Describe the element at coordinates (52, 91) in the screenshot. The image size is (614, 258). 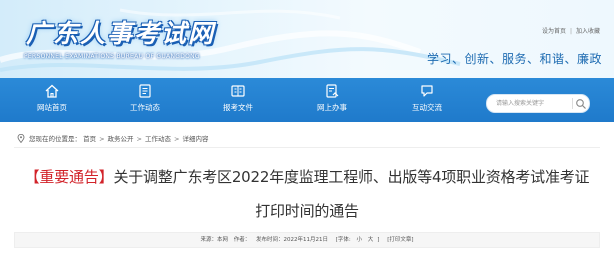
I see `home-icon` at that location.